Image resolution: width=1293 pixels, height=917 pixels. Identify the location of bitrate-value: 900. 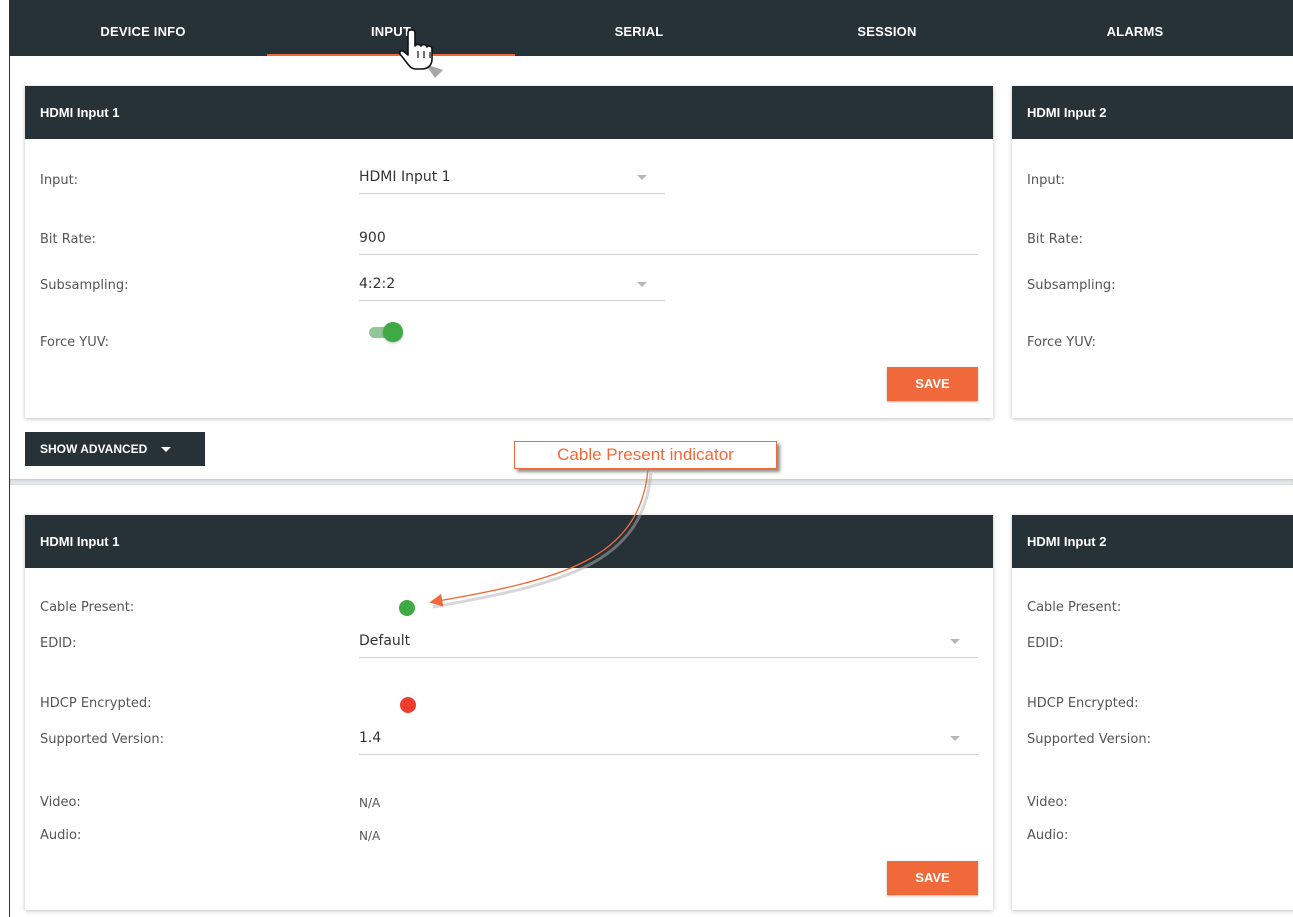
(372, 238).